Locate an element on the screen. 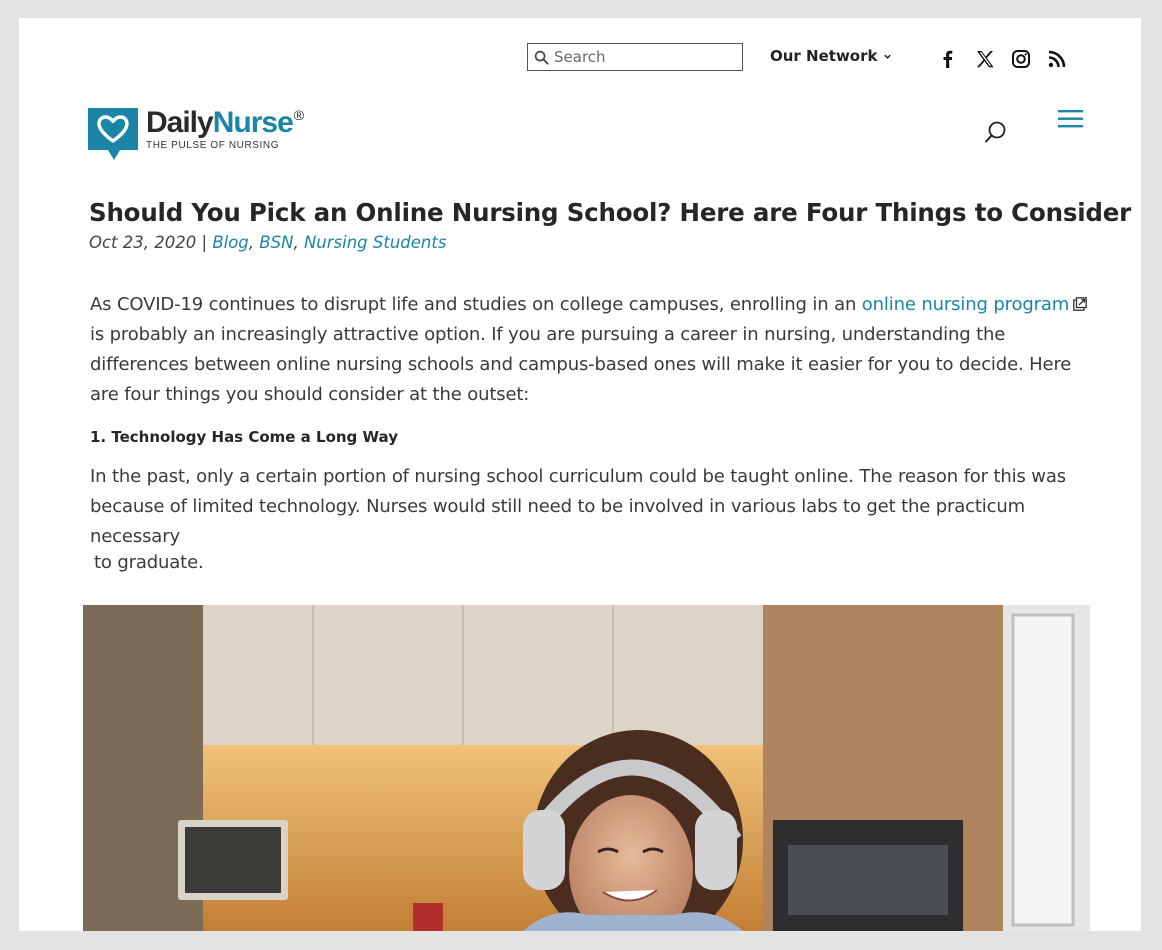 This screenshot has height=950, width=1162. our-network-dropdown: Our Network is located at coordinates (831, 56).